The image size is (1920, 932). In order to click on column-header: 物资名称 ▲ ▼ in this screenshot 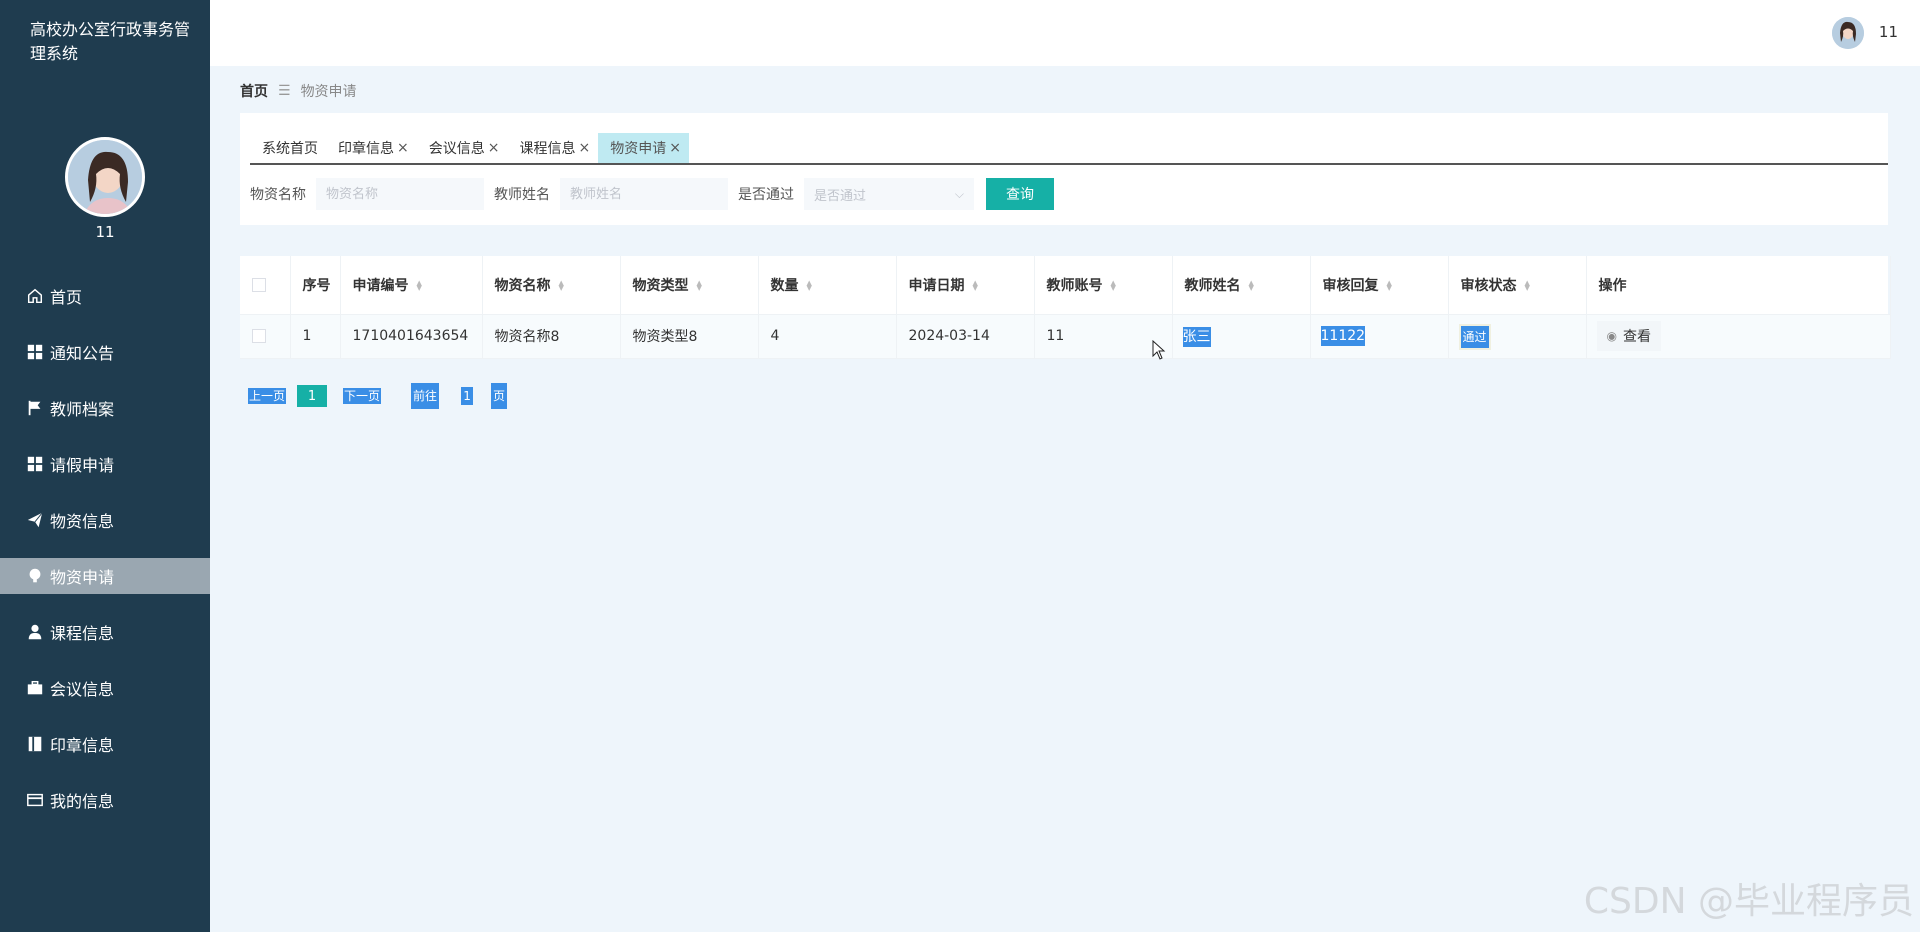, I will do `click(551, 285)`.